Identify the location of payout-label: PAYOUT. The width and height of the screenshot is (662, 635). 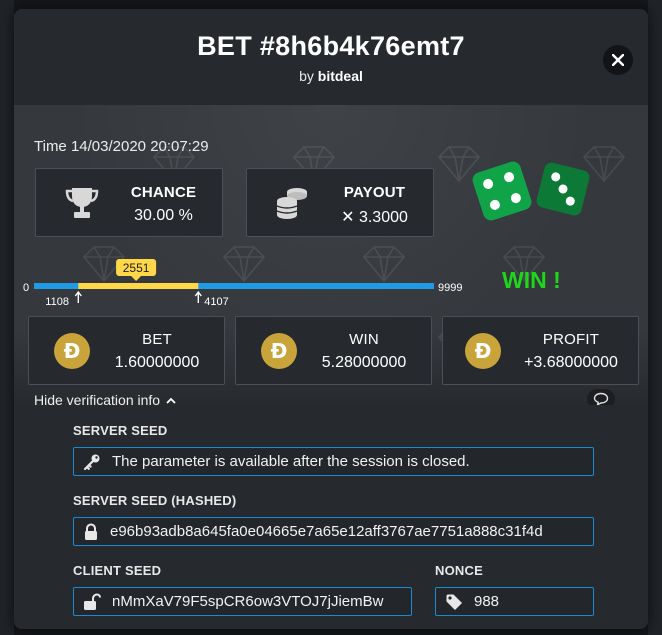
(374, 192).